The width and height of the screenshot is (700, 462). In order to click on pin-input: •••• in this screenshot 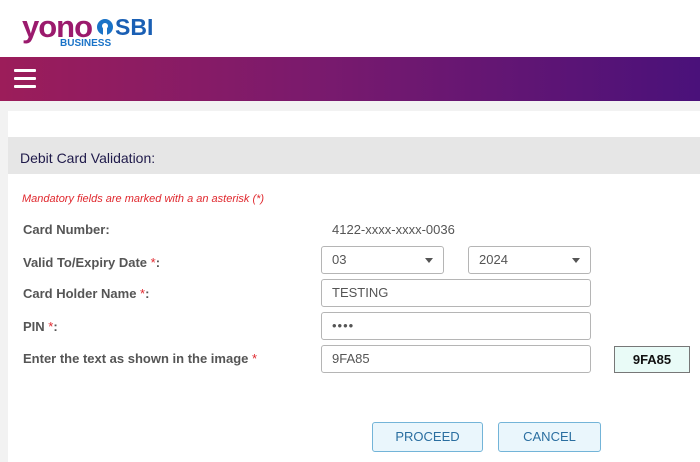, I will do `click(456, 326)`.